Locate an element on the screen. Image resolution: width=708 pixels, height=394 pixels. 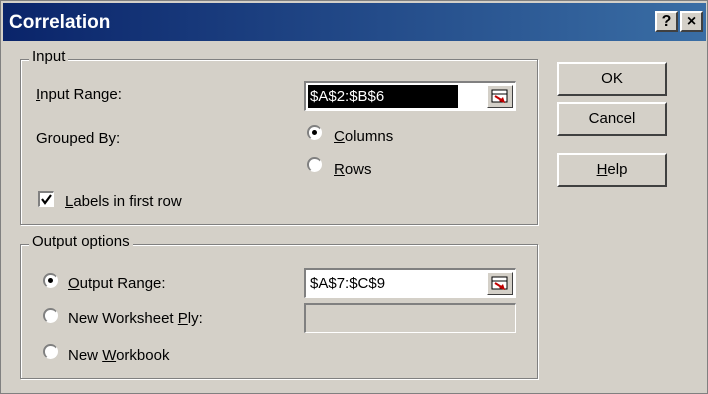
input-range-selection: $A$2:$B$6 is located at coordinates (383, 96).